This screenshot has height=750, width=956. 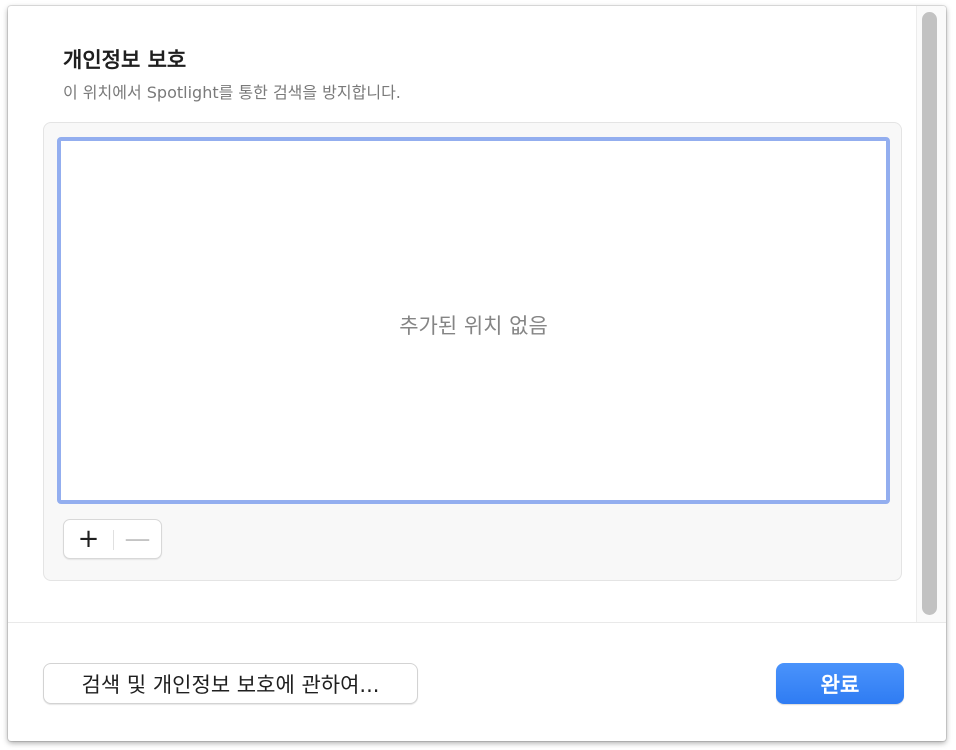 What do you see at coordinates (840, 683) in the screenshot?
I see `done-button: 완료` at bounding box center [840, 683].